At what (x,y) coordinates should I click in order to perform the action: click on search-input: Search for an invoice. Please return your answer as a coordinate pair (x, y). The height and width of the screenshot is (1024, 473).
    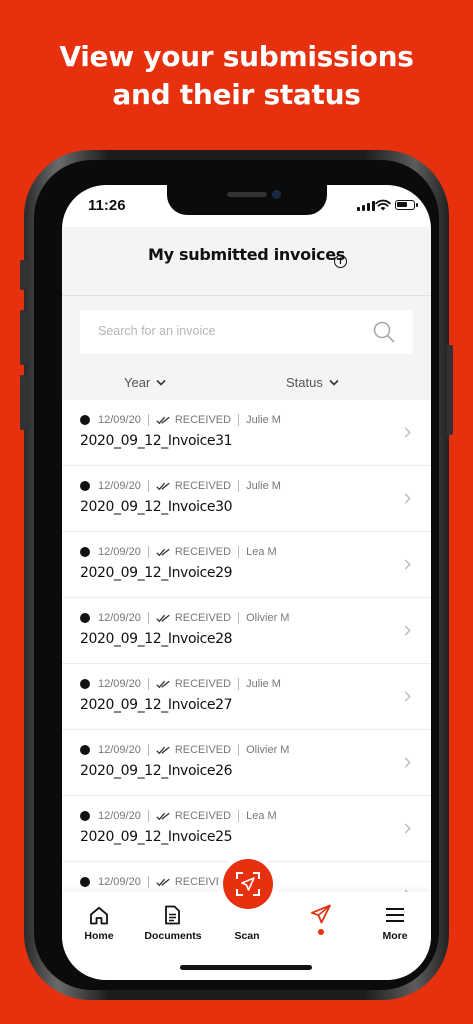
    Looking at the image, I should click on (246, 332).